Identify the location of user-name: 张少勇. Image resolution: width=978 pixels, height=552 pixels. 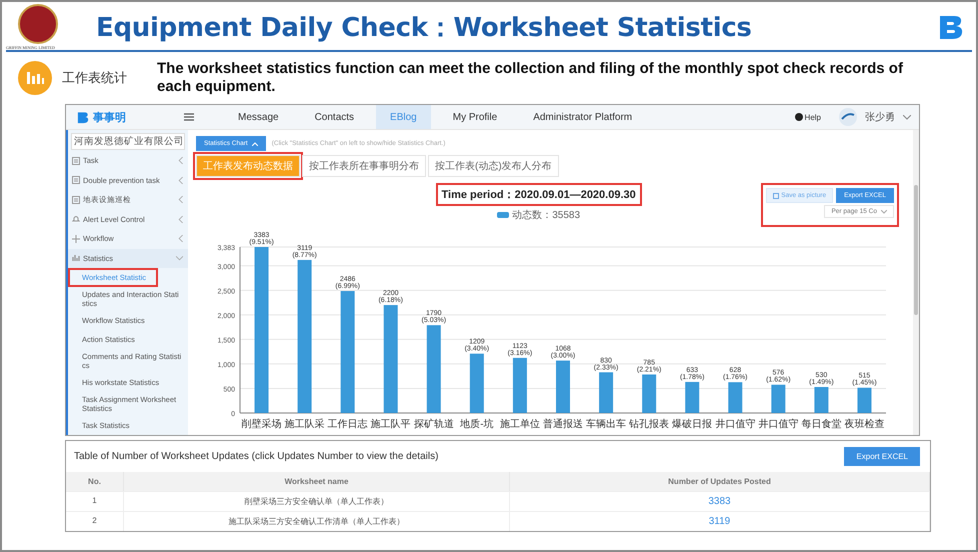
(880, 117).